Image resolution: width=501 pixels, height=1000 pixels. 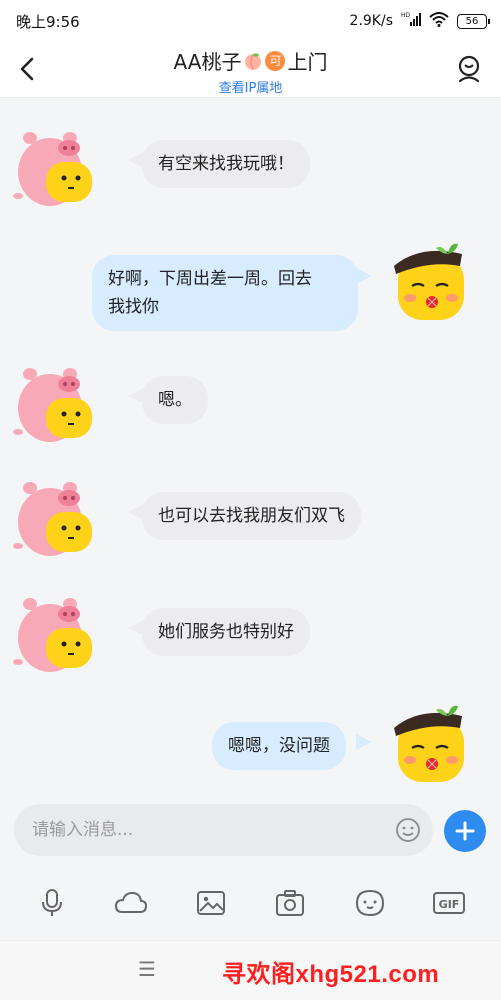 I want to click on input-toolbar: GIF, so click(x=250, y=903).